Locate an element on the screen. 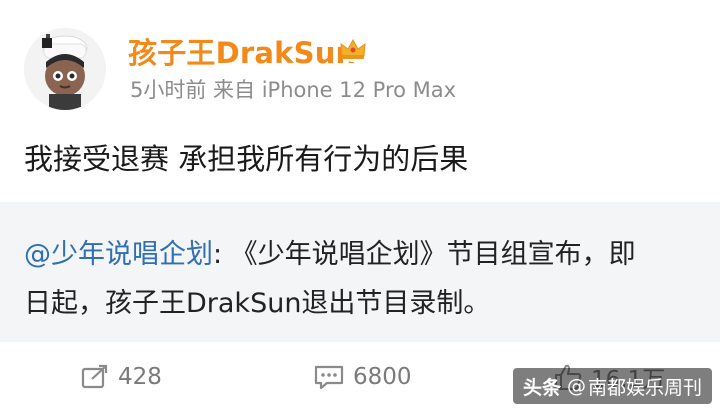  avatar is located at coordinates (65, 69).